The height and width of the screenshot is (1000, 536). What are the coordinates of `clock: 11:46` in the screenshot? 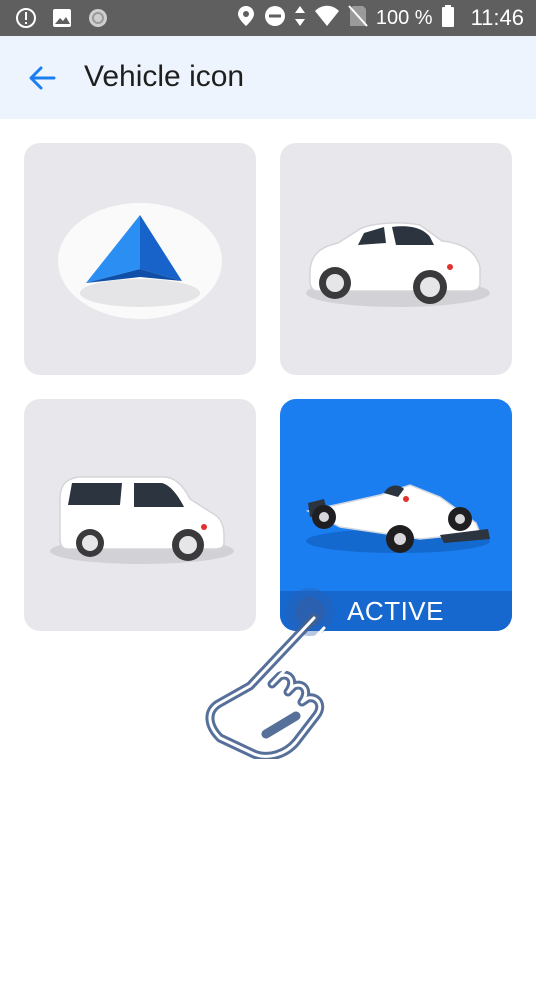 It's located at (497, 17).